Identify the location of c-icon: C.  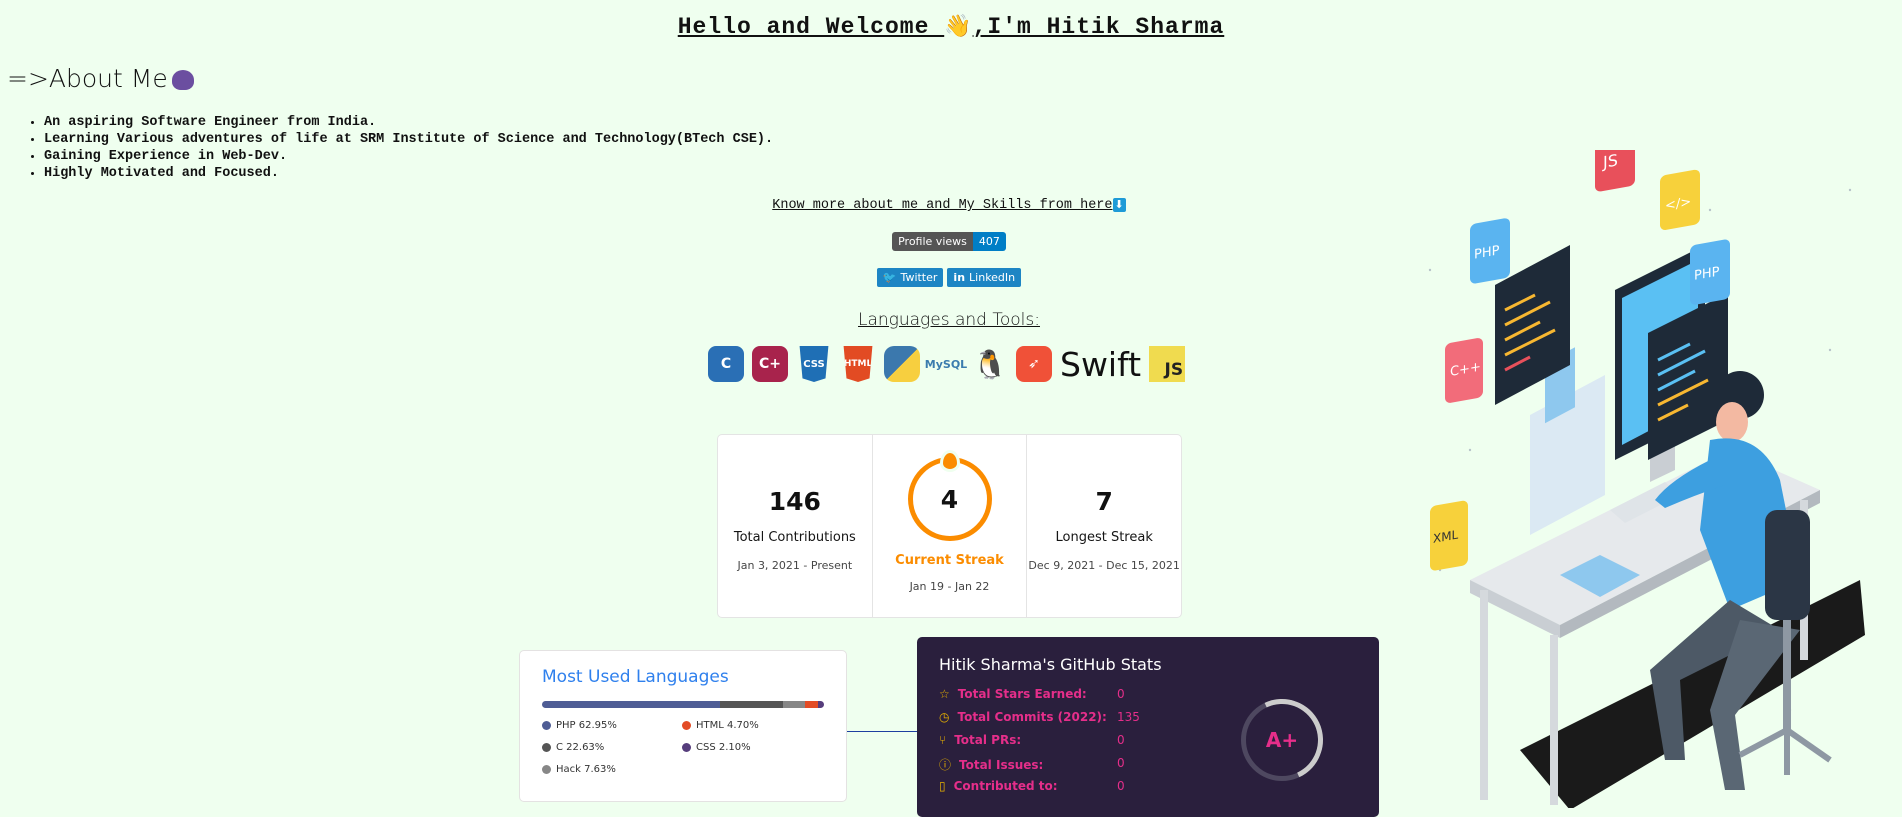
(726, 364).